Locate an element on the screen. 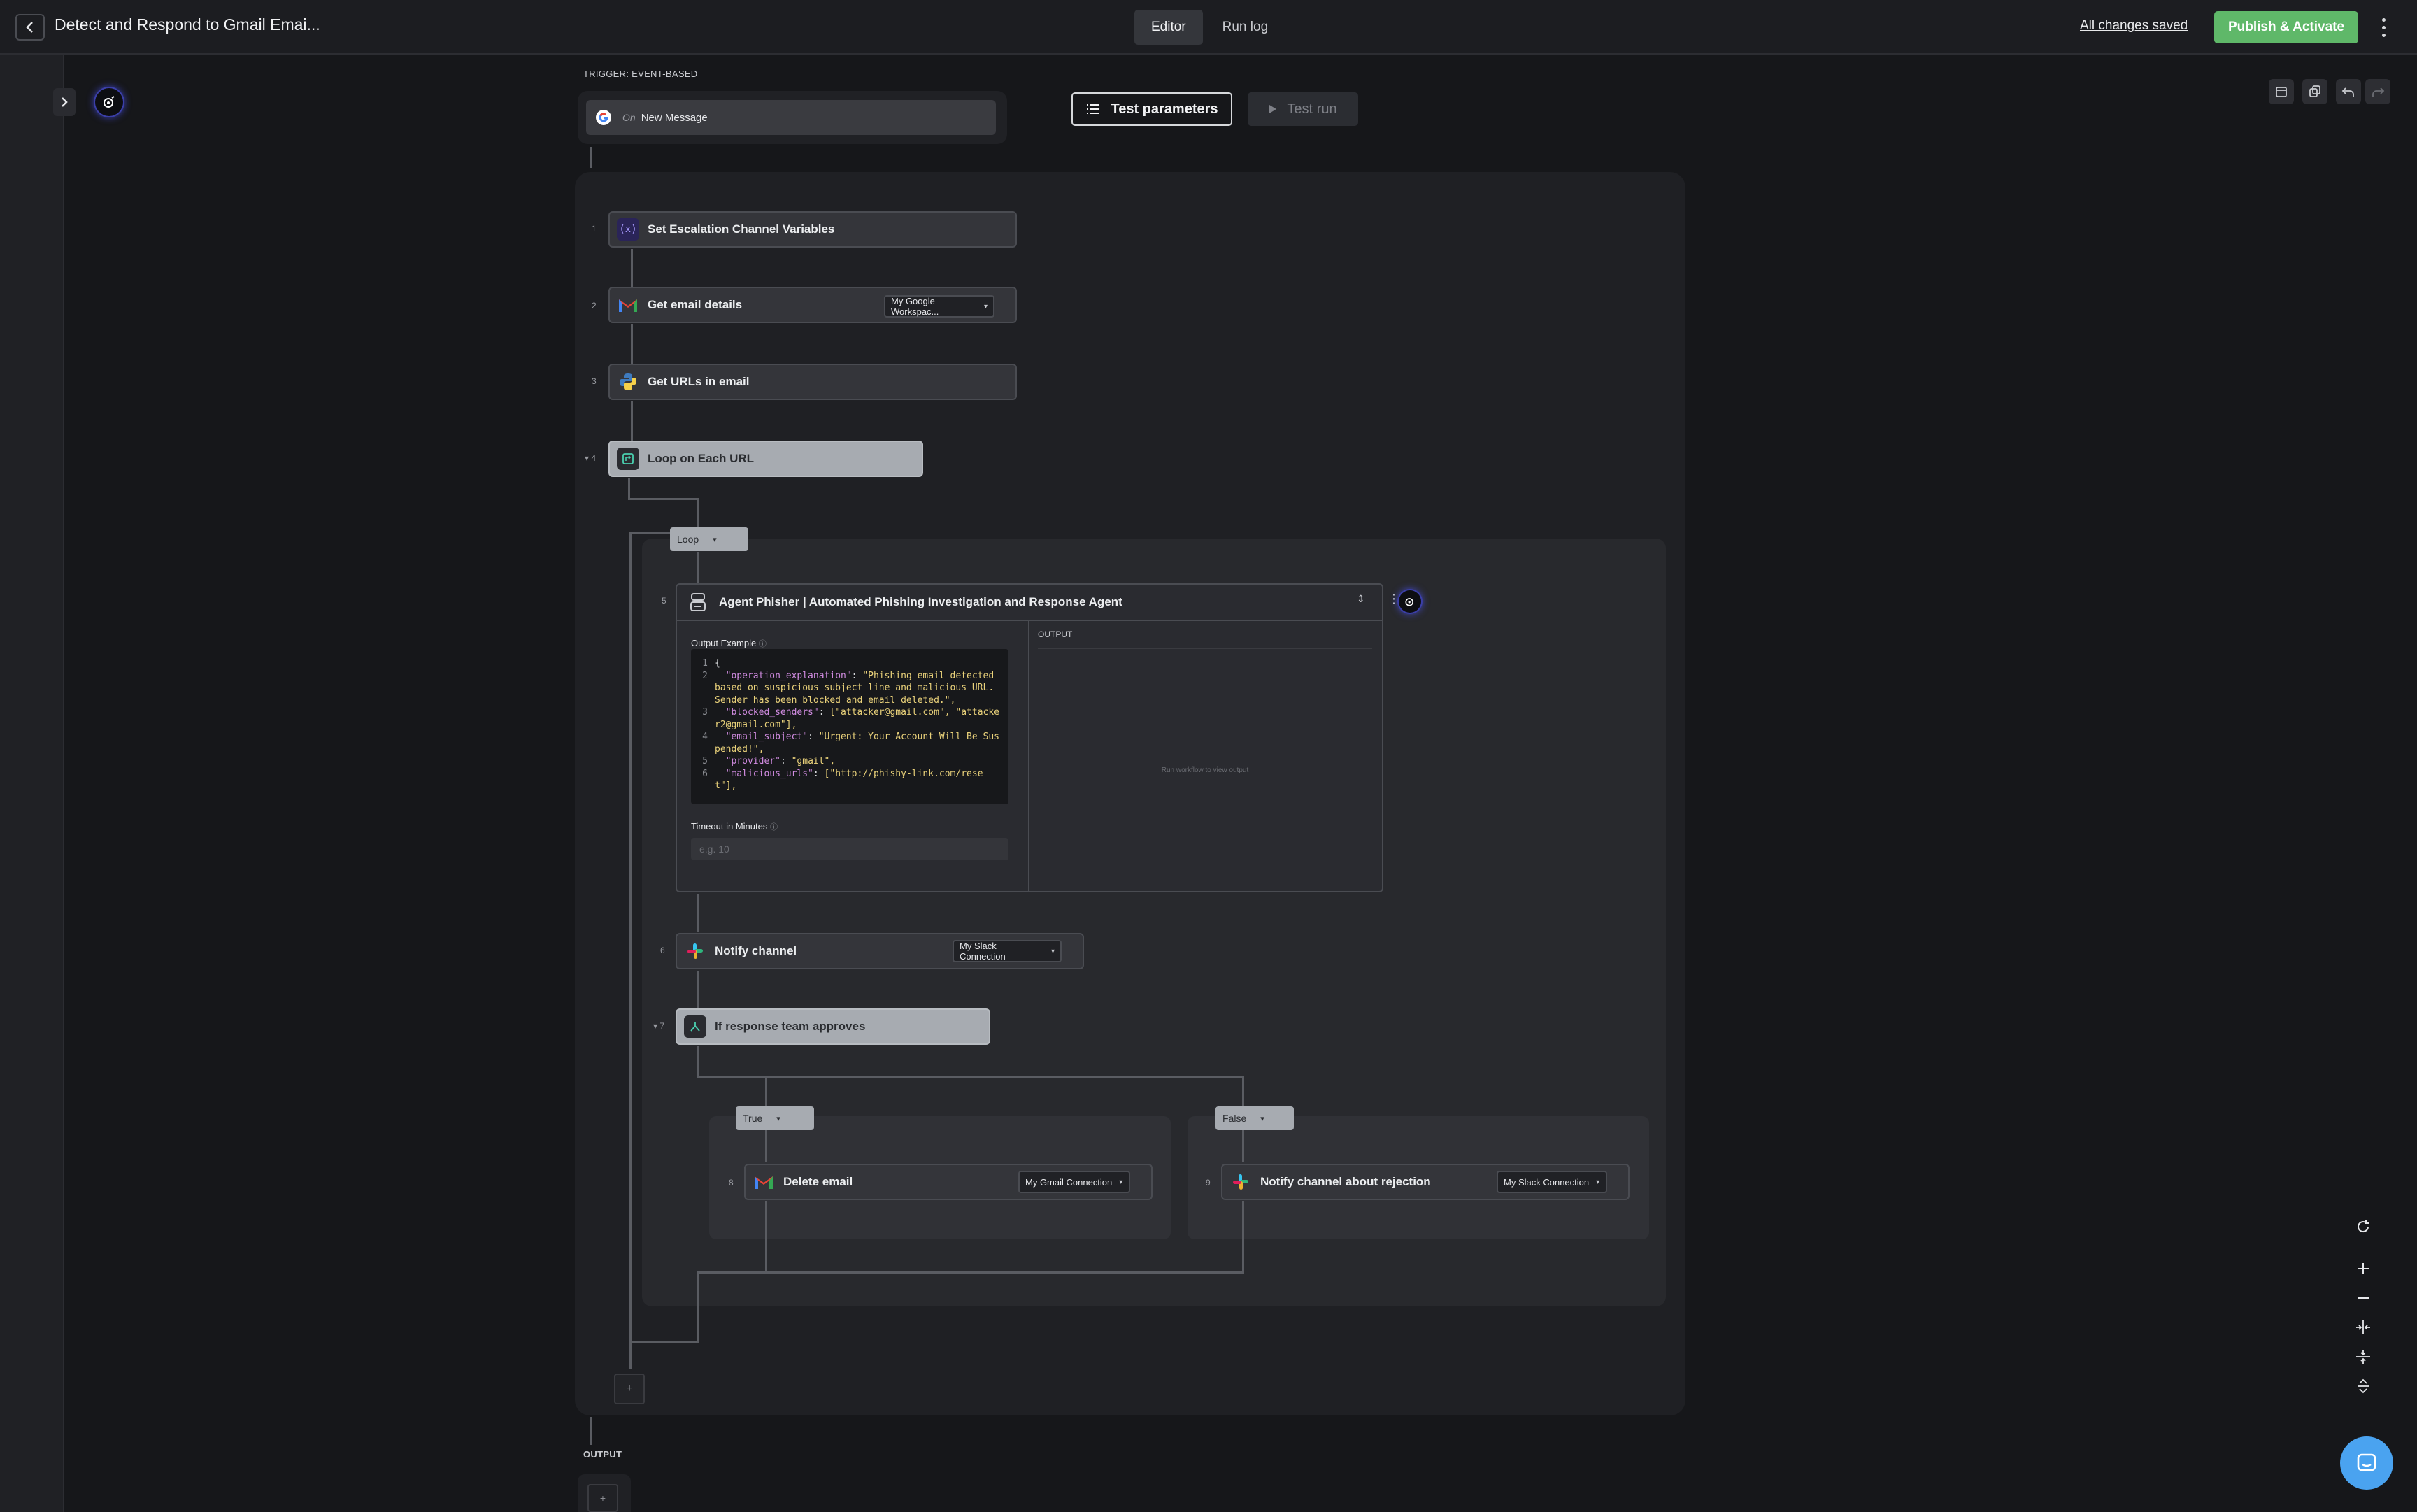  chat-support-button is located at coordinates (2366, 1463).